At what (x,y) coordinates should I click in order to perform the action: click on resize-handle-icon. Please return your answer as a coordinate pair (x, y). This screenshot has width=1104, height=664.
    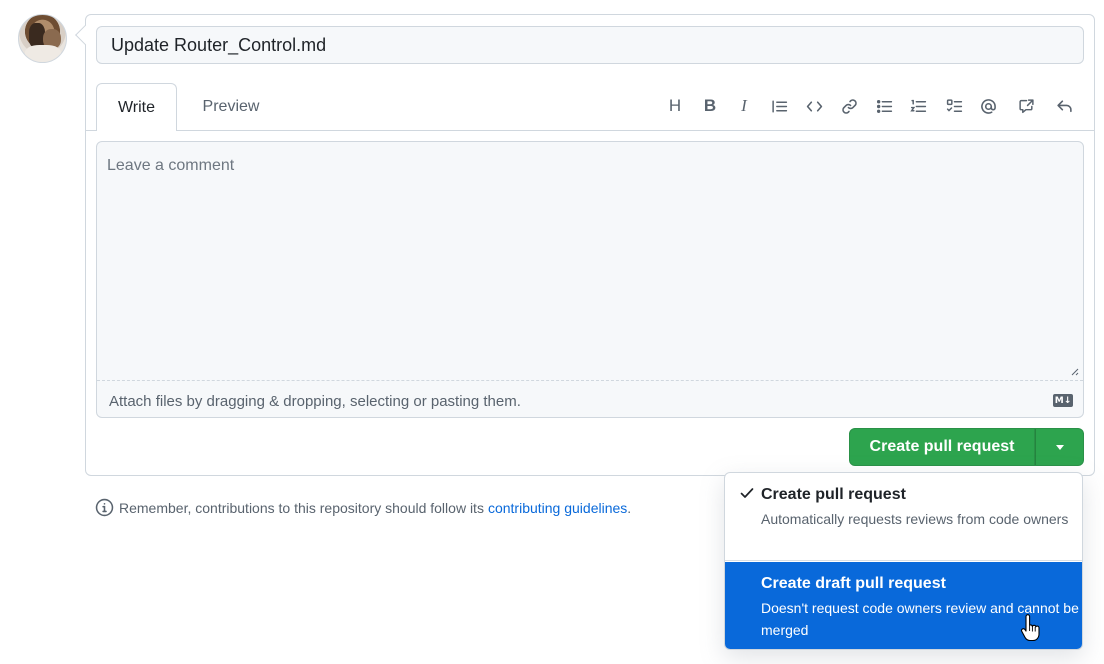
    Looking at the image, I should click on (1074, 371).